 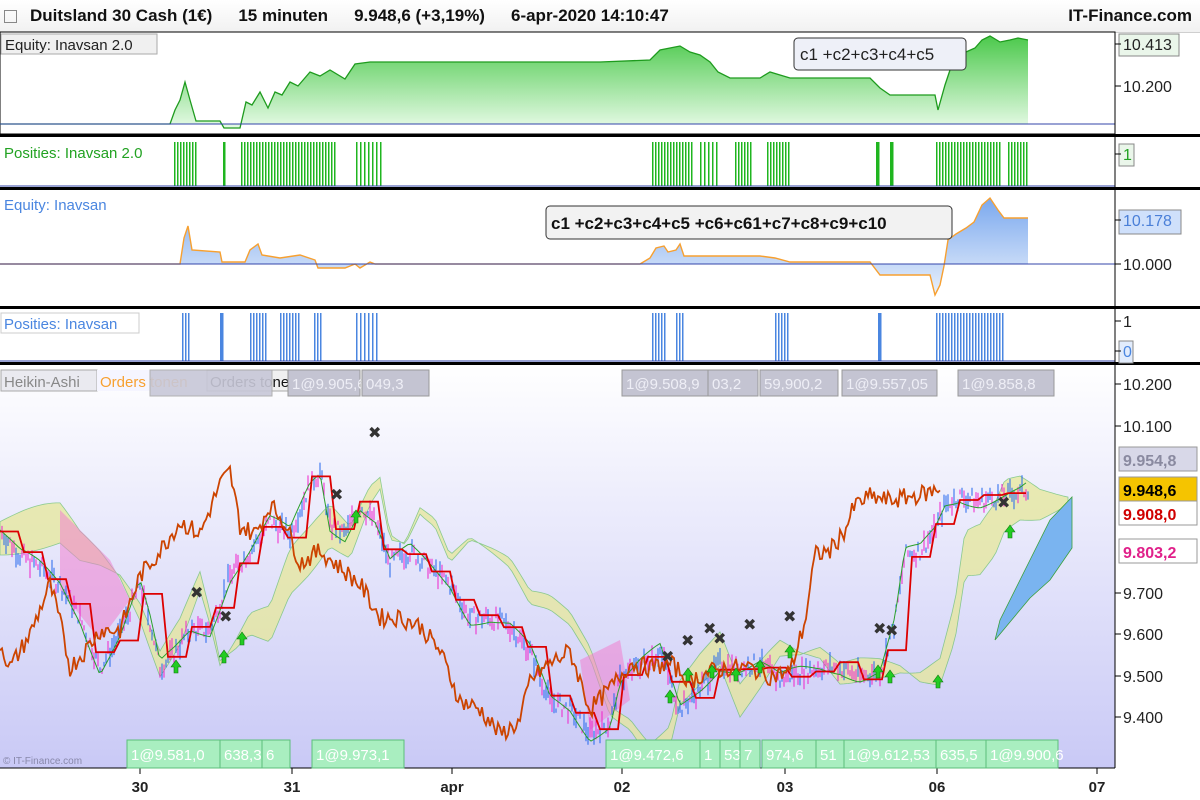 I want to click on price-badge-text: 9.908,0, so click(x=1149, y=515).